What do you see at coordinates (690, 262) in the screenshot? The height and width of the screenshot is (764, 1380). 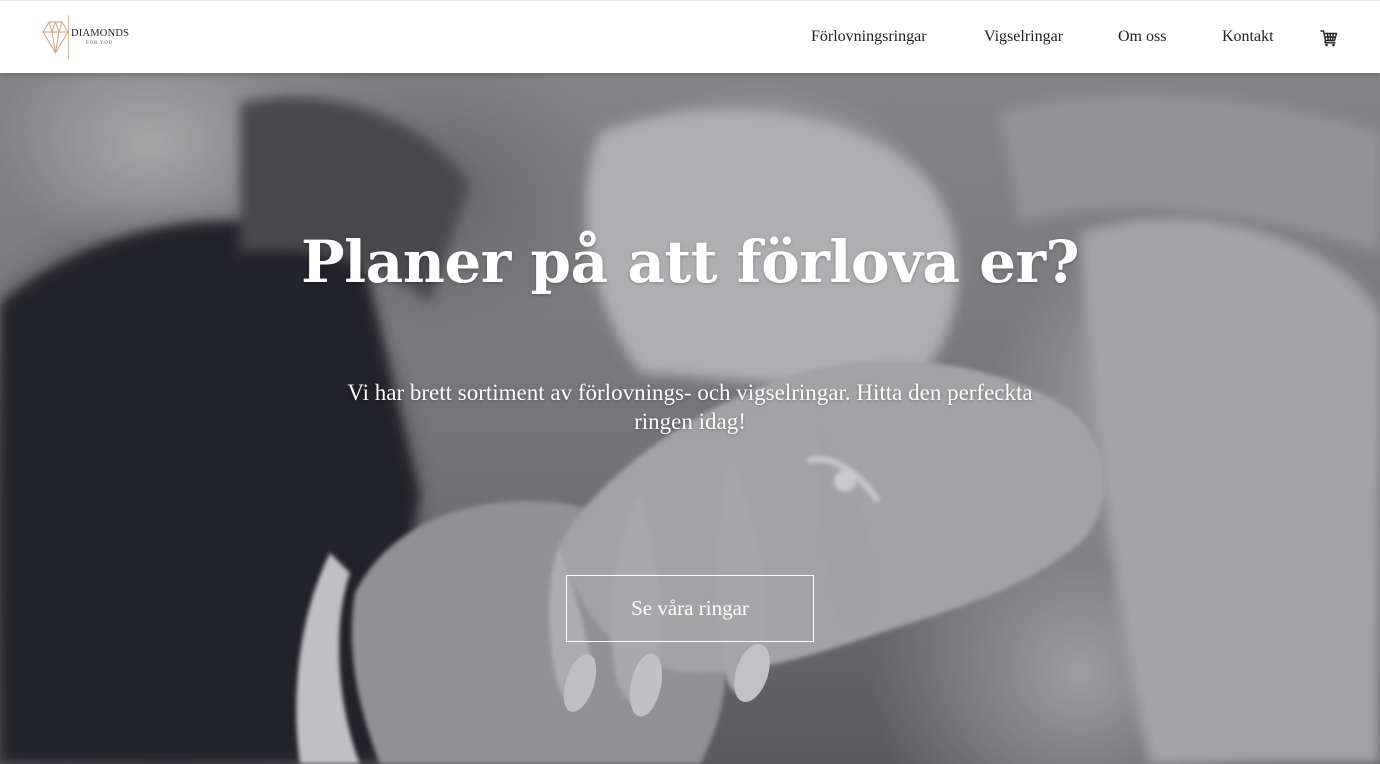 I see `hero-title: Planer på att förlova er?` at bounding box center [690, 262].